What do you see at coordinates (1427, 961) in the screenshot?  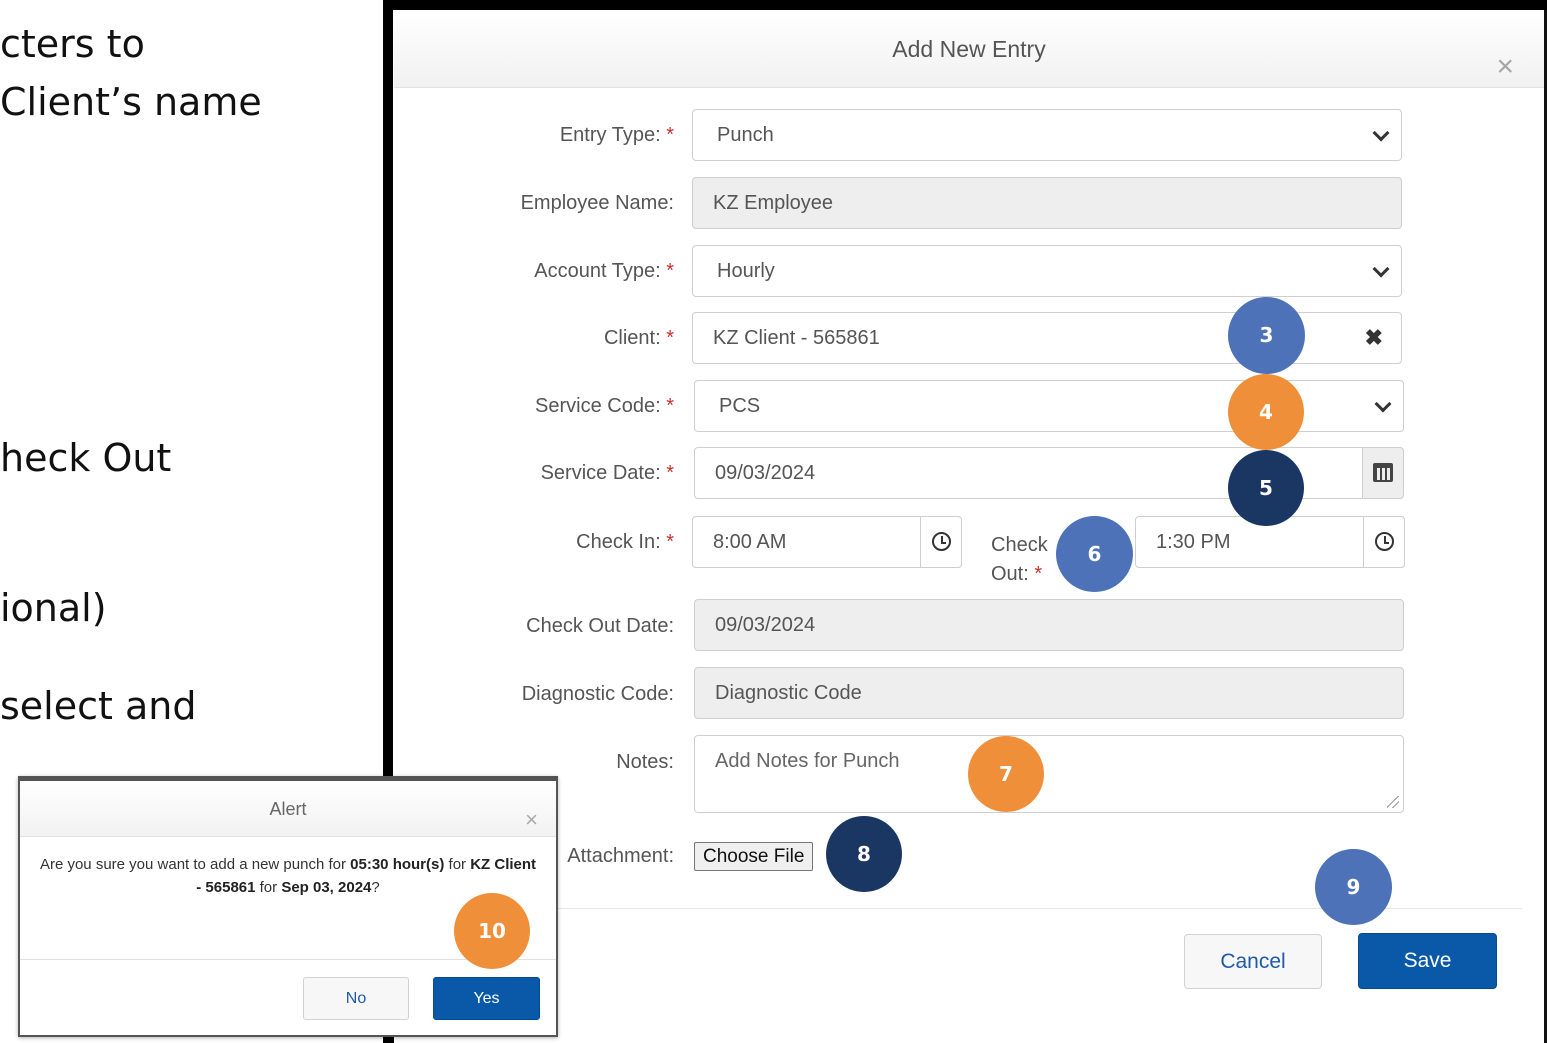 I see `save-button: Save` at bounding box center [1427, 961].